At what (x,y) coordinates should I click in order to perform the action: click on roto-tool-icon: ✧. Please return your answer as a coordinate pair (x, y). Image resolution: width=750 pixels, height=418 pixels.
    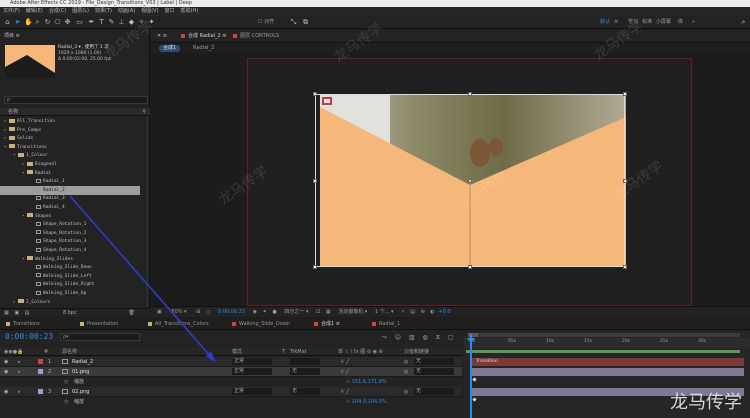
    Looking at the image, I should click on (141, 22).